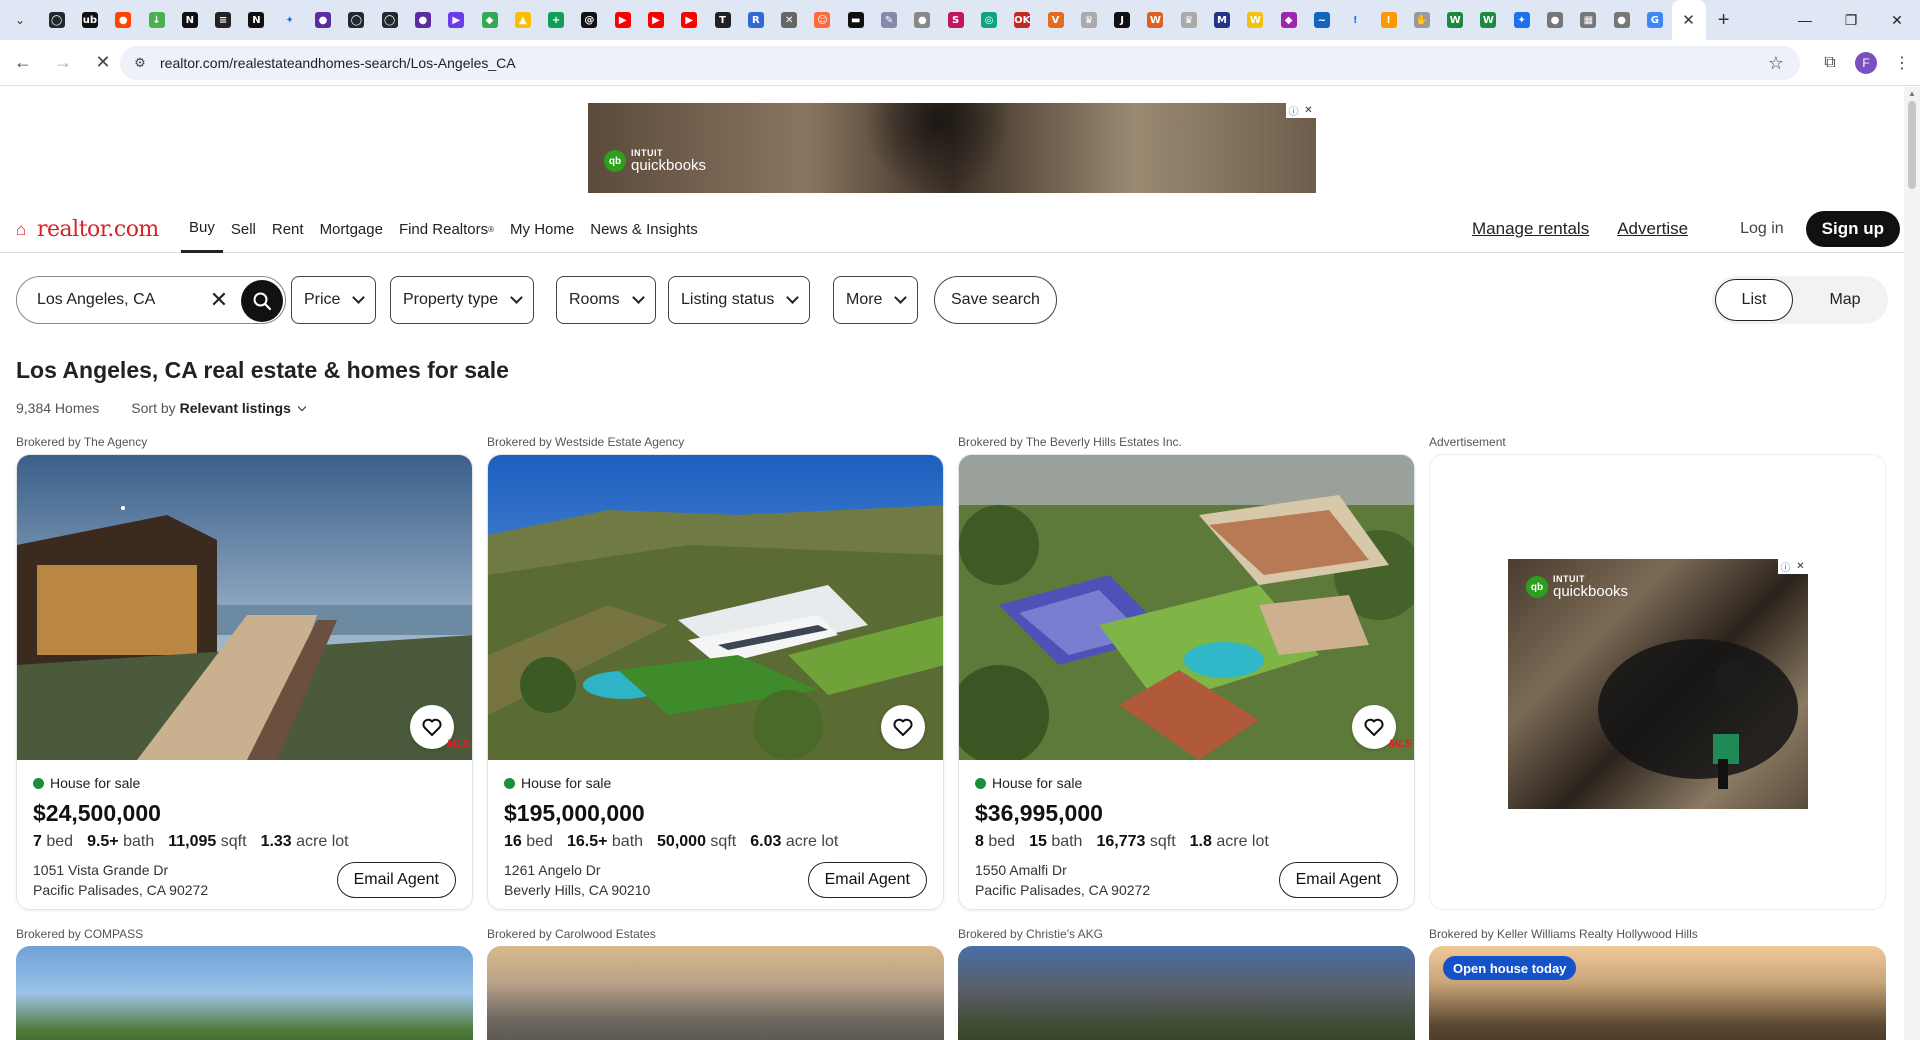 This screenshot has height=1040, width=1920. Describe the element at coordinates (789, 20) in the screenshot. I see `browser-tab: ✕` at that location.